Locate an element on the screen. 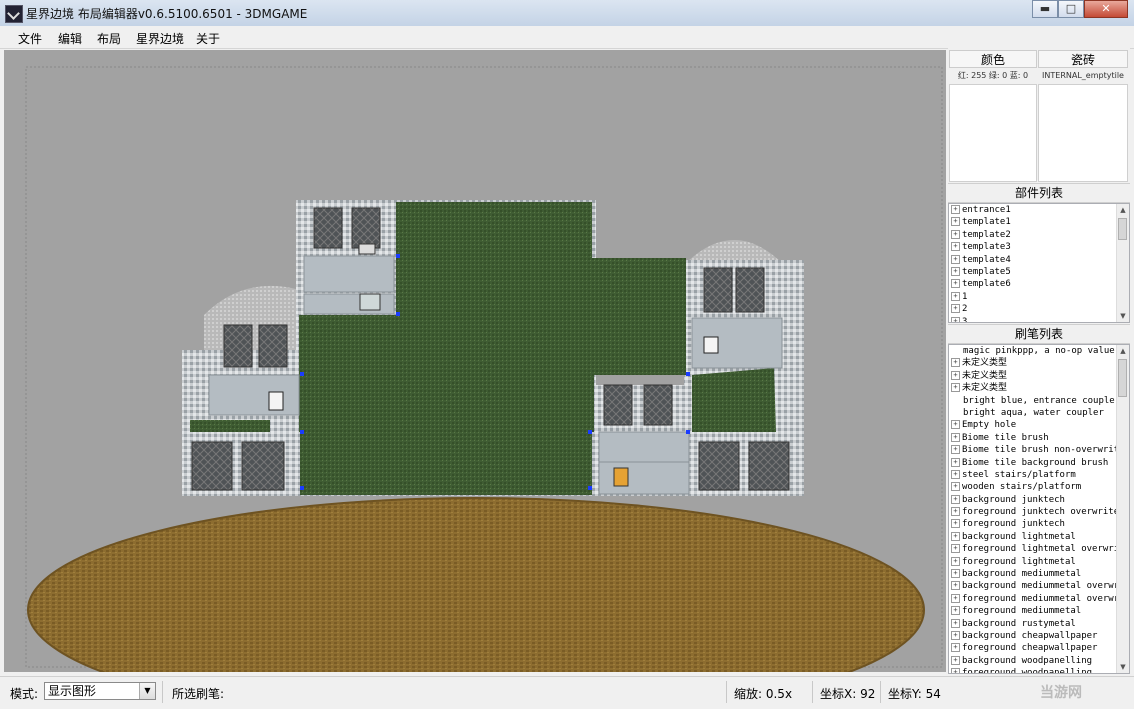  parts-list-item: +3 is located at coordinates (1039, 319).